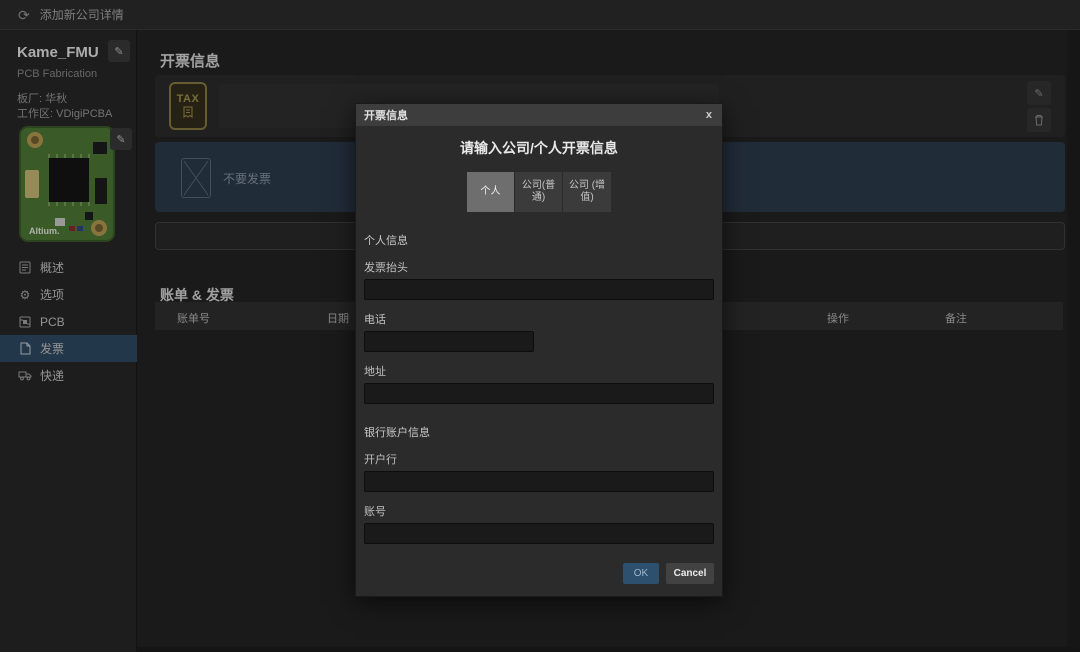 The height and width of the screenshot is (652, 1080). What do you see at coordinates (539, 115) in the screenshot?
I see `dialog-title-bar: 开票信息 x` at bounding box center [539, 115].